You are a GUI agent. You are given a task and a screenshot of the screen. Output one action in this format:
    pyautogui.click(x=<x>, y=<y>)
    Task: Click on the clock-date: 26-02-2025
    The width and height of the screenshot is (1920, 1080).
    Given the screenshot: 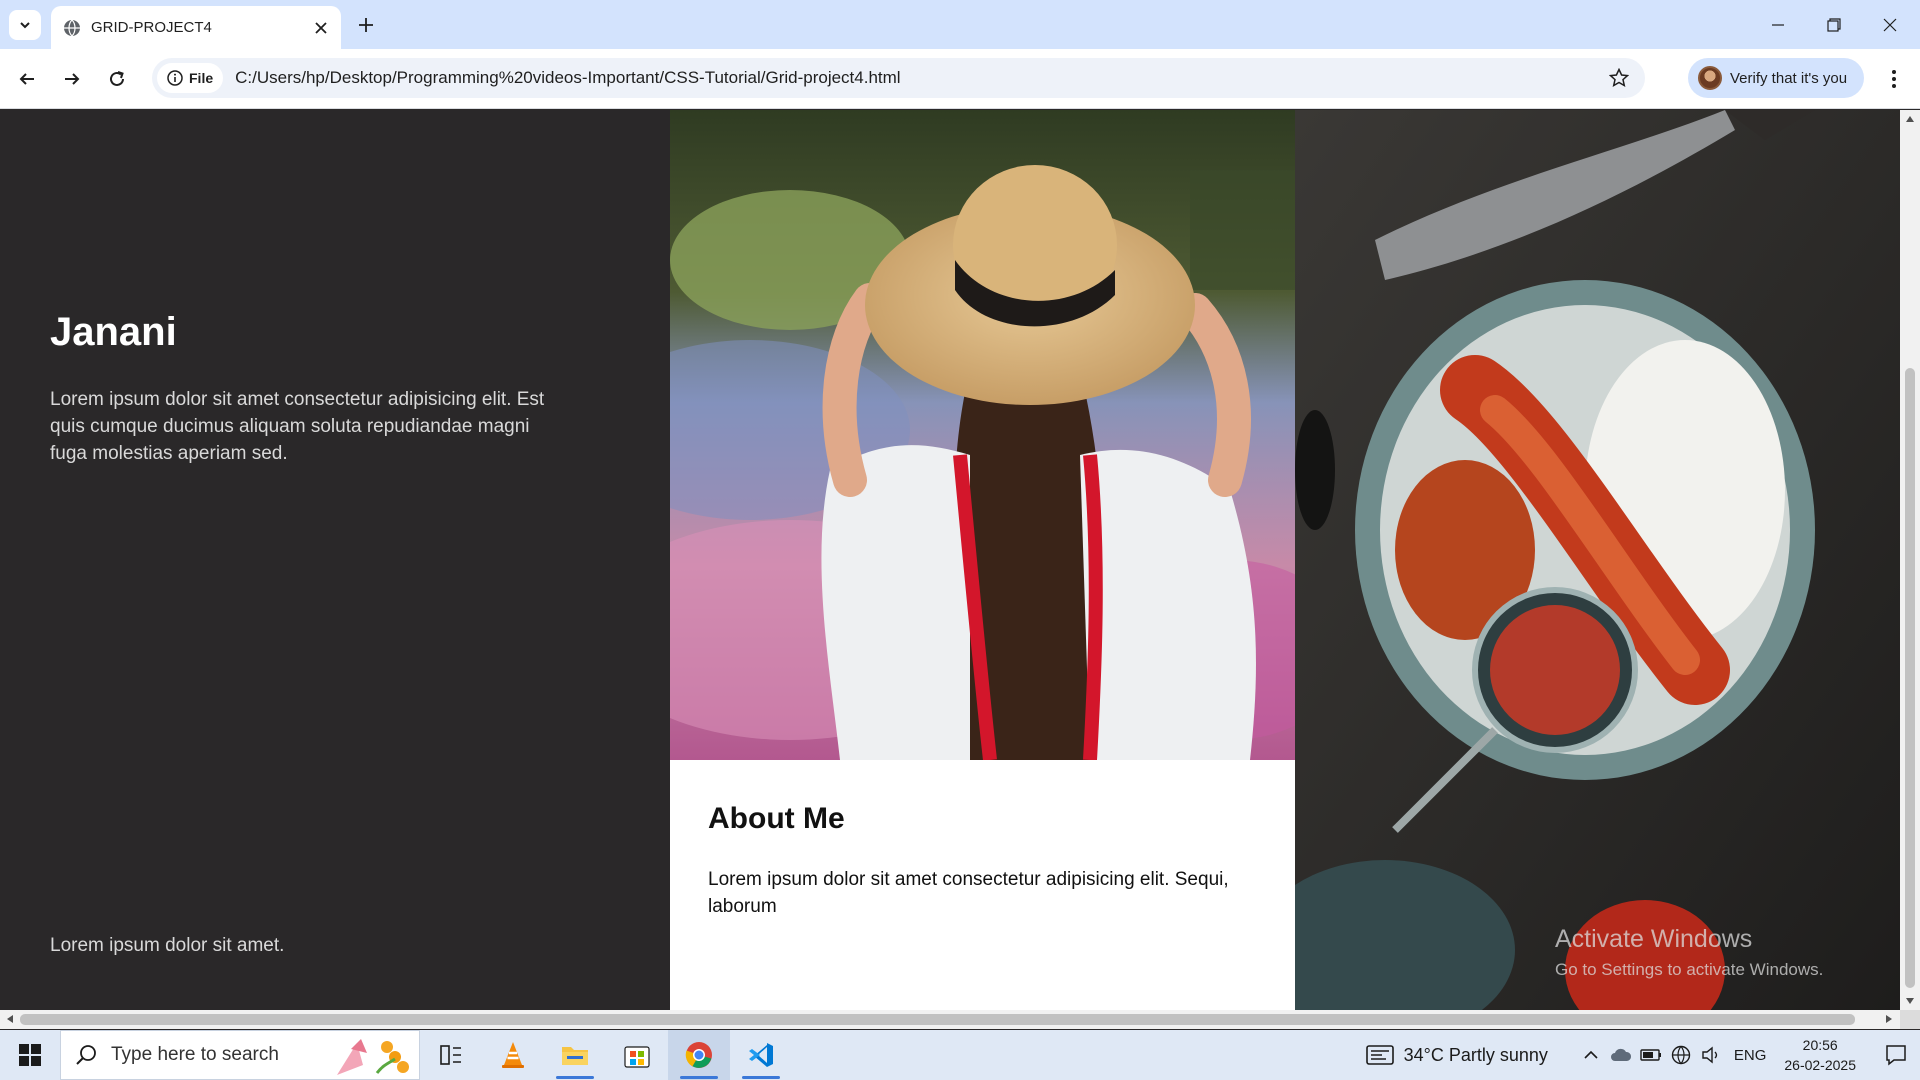 What is the action you would take?
    pyautogui.click(x=1820, y=1065)
    